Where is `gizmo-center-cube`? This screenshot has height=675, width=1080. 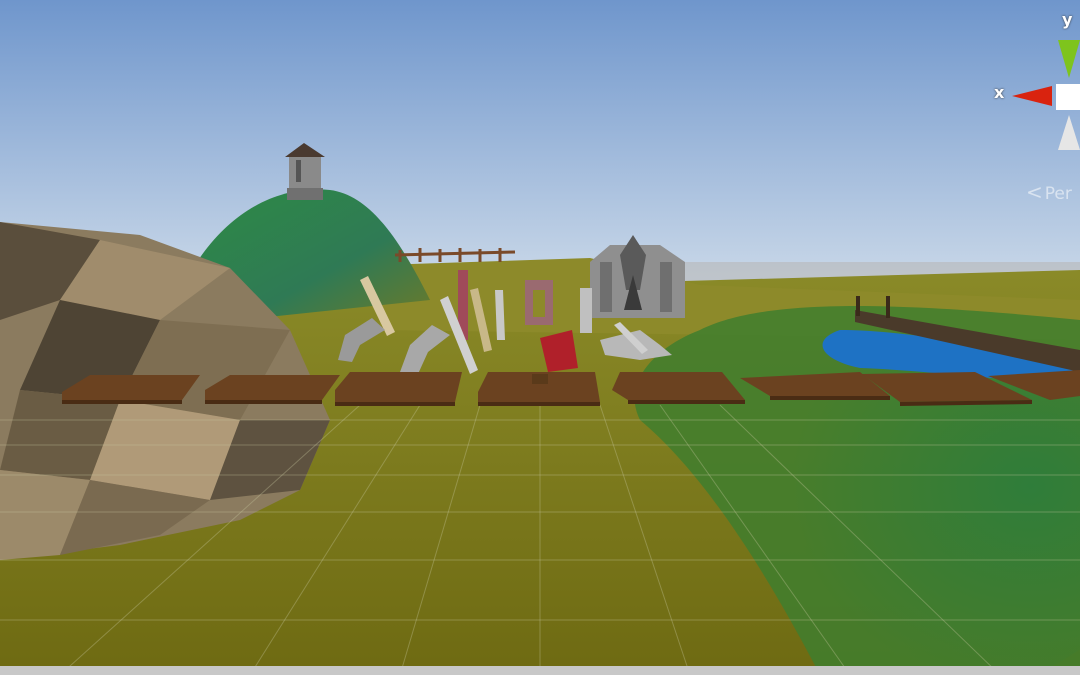
gizmo-center-cube is located at coordinates (1068, 97).